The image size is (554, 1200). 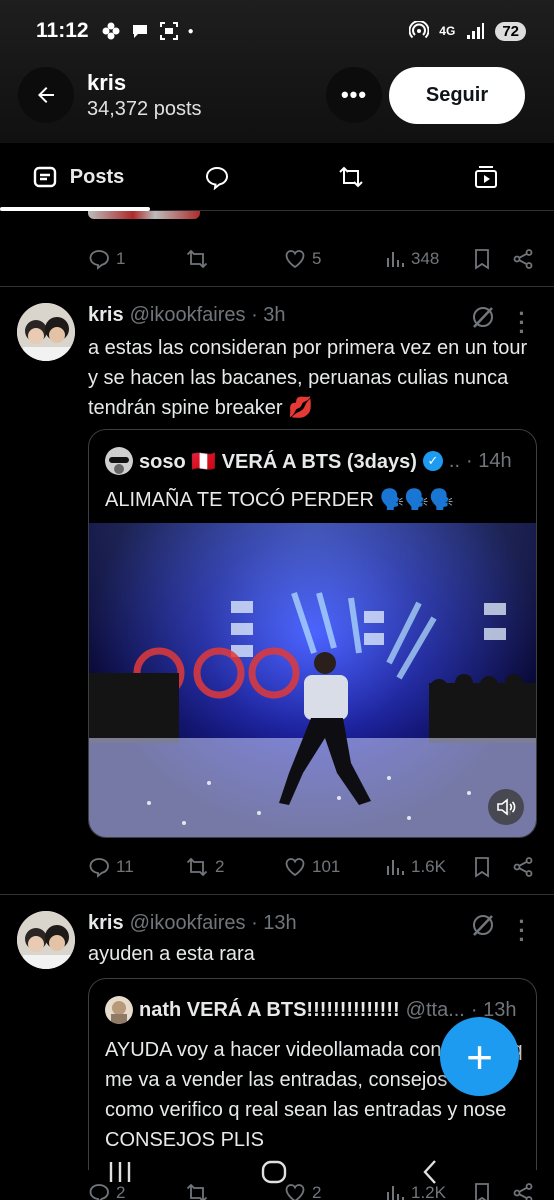 I want to click on quote-time: · 14h, so click(x=489, y=460).